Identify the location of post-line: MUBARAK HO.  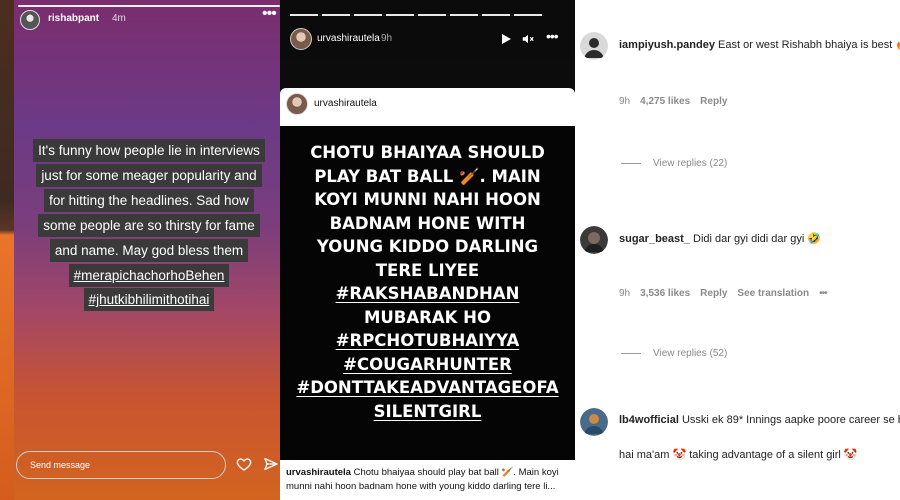
(427, 317).